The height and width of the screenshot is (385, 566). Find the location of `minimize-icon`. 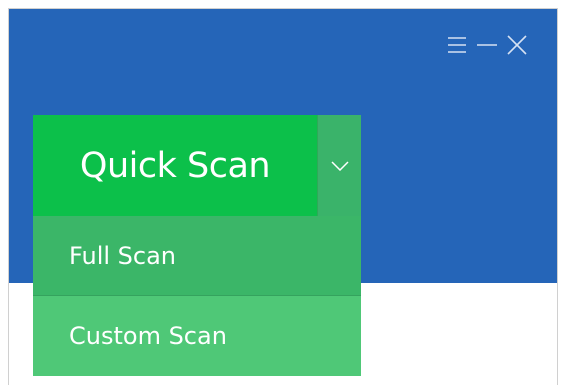

minimize-icon is located at coordinates (487, 45).